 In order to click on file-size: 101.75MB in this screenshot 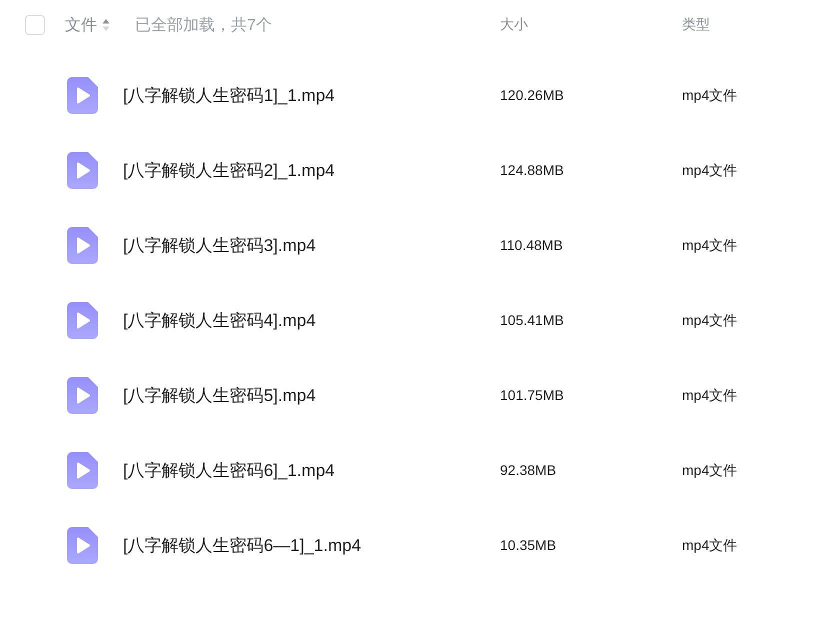, I will do `click(532, 394)`.